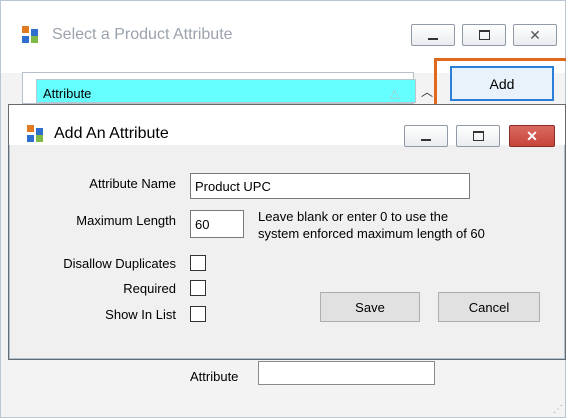 This screenshot has width=566, height=418. I want to click on required-checkbox, so click(198, 288).